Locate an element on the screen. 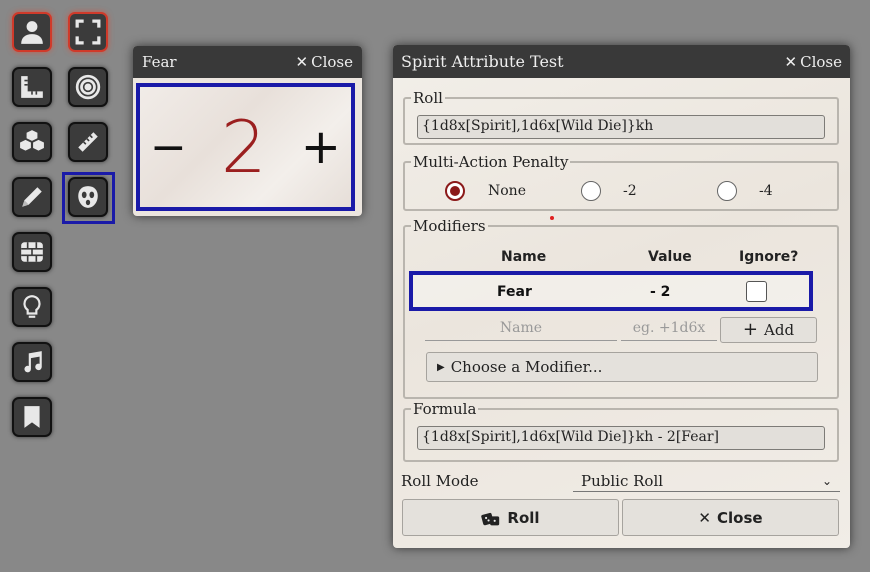 The height and width of the screenshot is (572, 870). dialog-header: Spirit Attribute Test ✕ Close is located at coordinates (621, 61).